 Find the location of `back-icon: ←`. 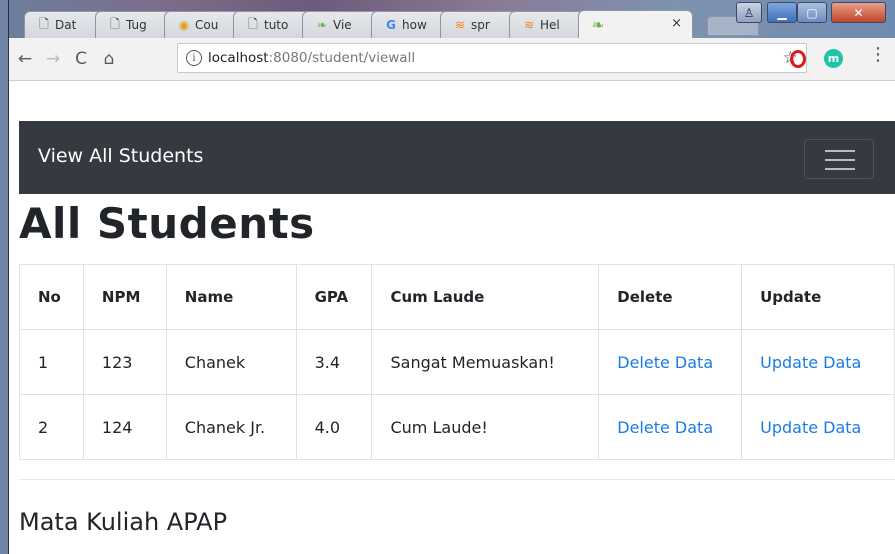

back-icon: ← is located at coordinates (25, 59).